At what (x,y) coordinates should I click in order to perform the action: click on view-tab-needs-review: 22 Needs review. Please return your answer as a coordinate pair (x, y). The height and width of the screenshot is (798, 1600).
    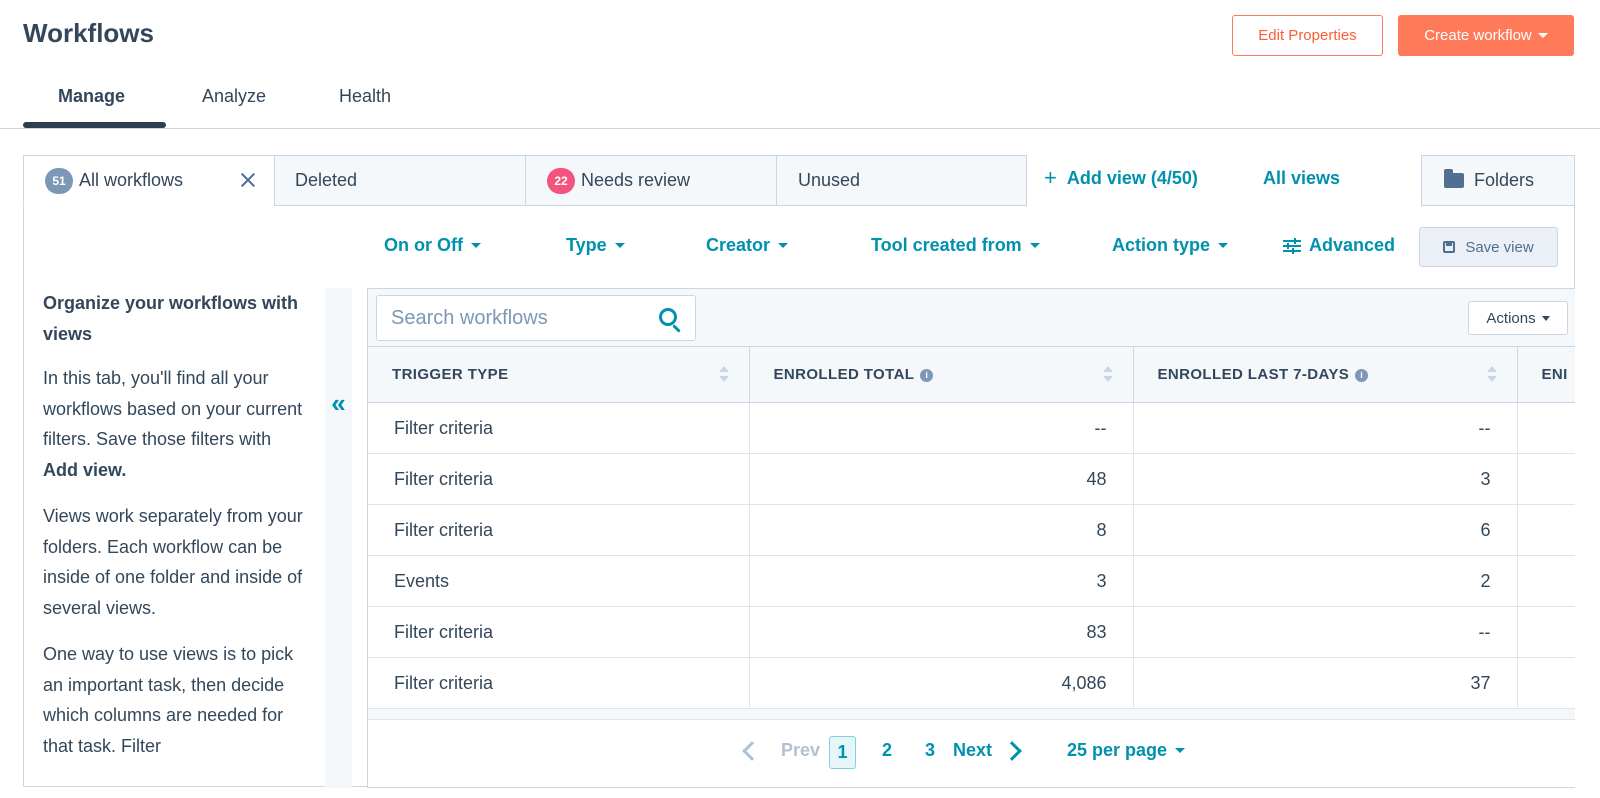
    Looking at the image, I should click on (651, 180).